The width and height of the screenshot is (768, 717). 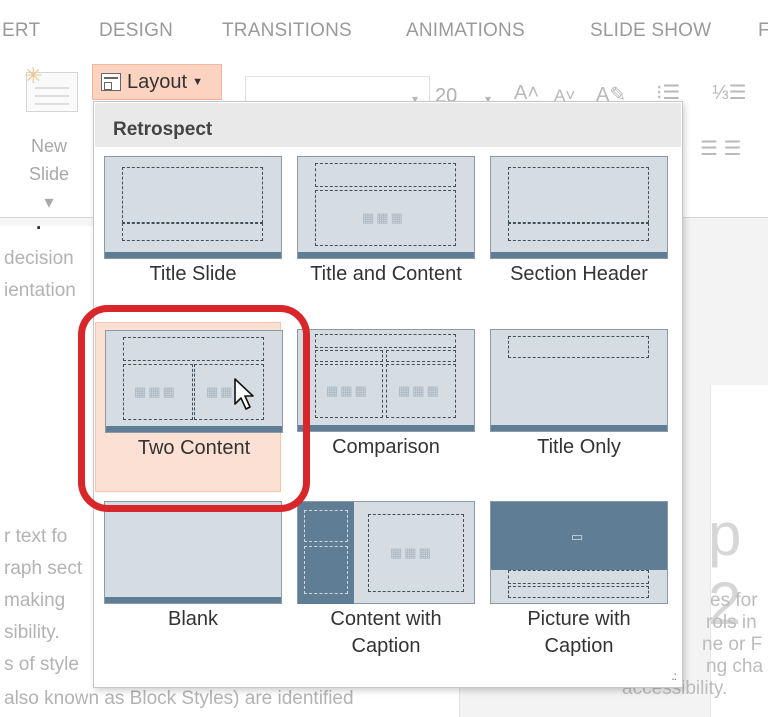 I want to click on right-heading-placeholder, so click(x=421, y=356).